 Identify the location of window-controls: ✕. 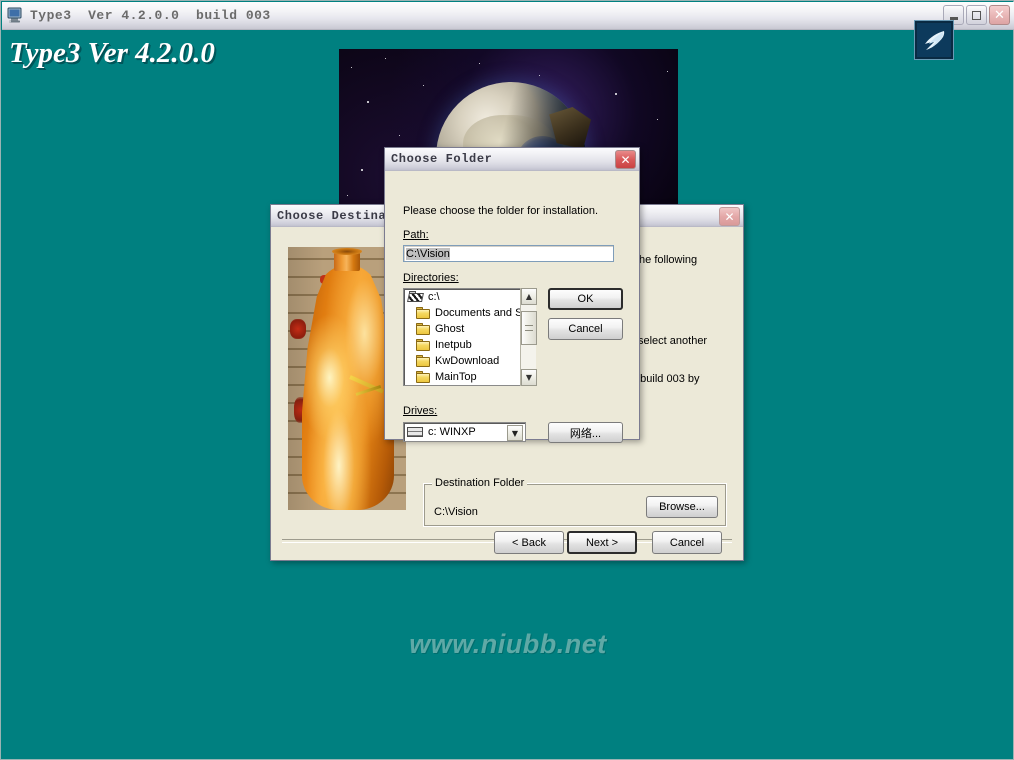
(976, 15).